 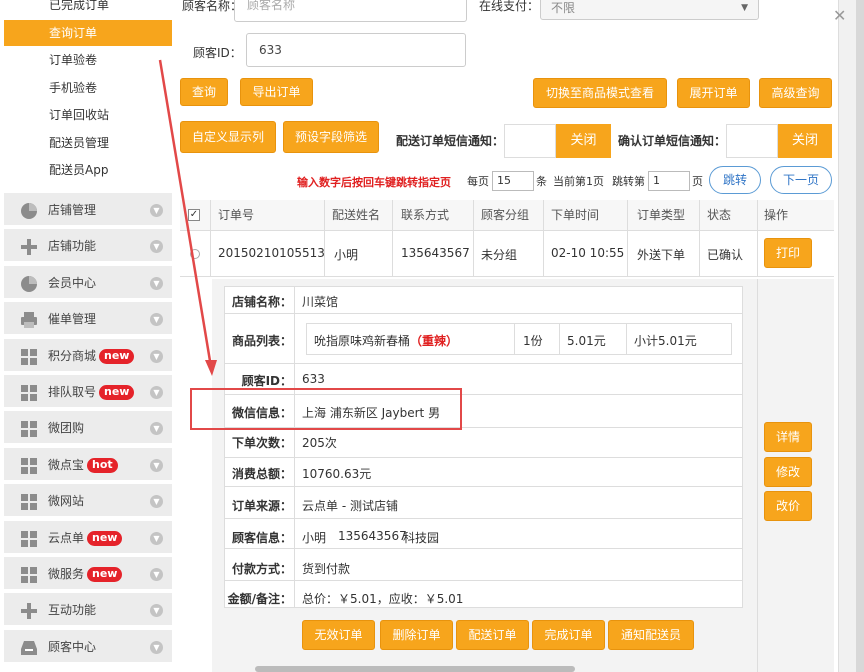 I want to click on plus-icon, so click(x=29, y=246).